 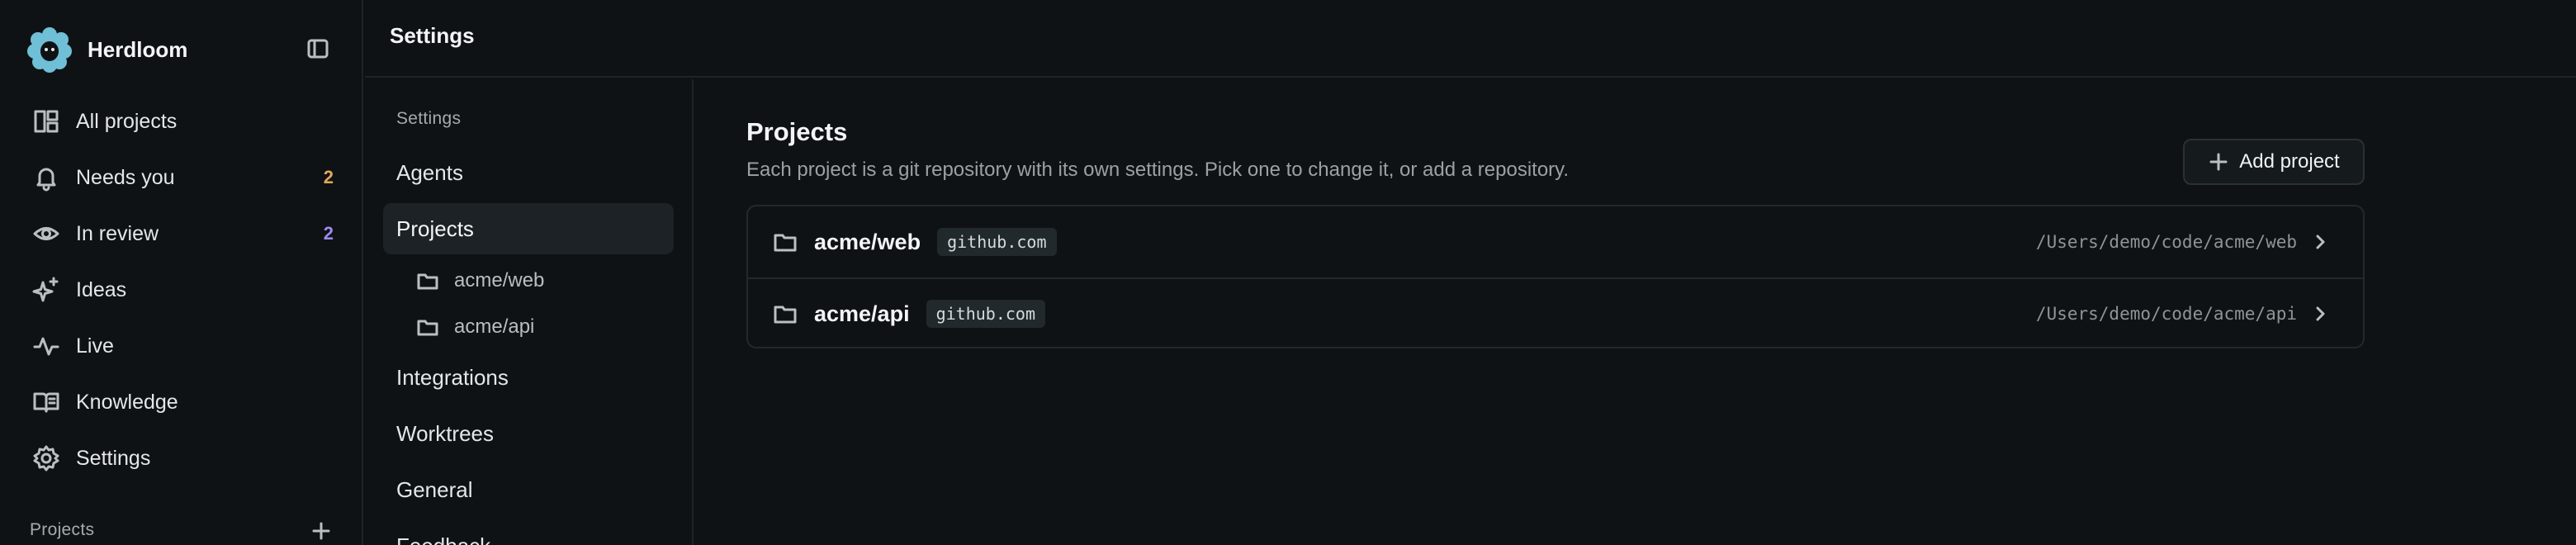 I want to click on project-path: /Users/demo/code/acme/api, so click(x=2166, y=314).